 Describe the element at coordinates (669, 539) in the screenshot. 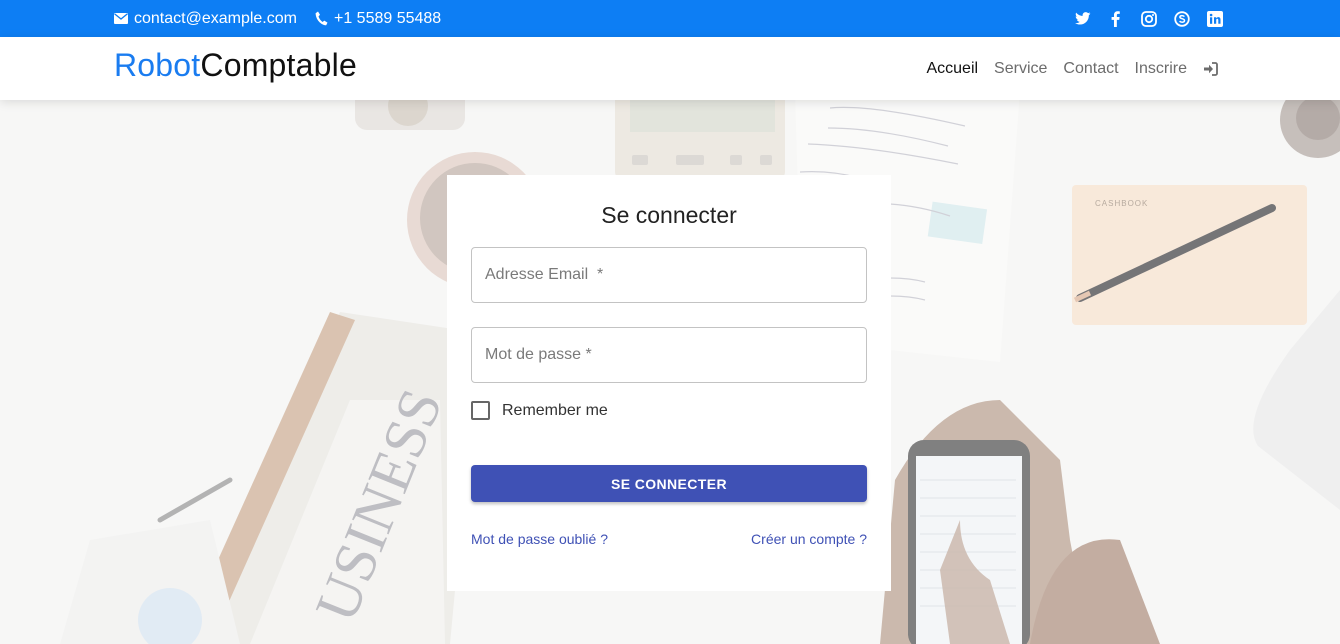

I see `login-links: Mot de passe oublié ? Créer un compte ?` at that location.